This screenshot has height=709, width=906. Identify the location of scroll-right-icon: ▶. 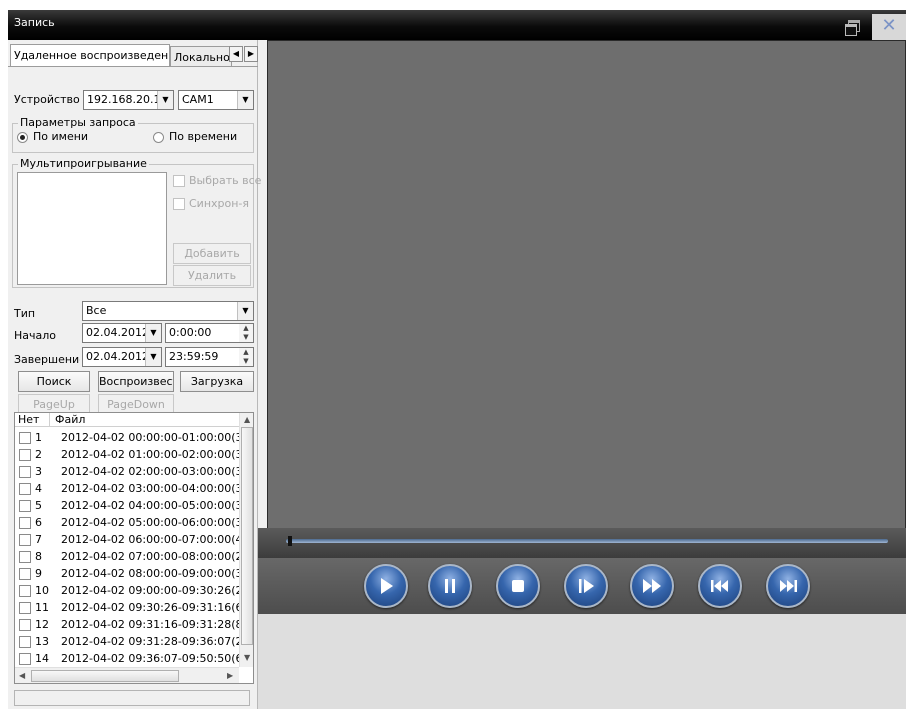
(230, 675).